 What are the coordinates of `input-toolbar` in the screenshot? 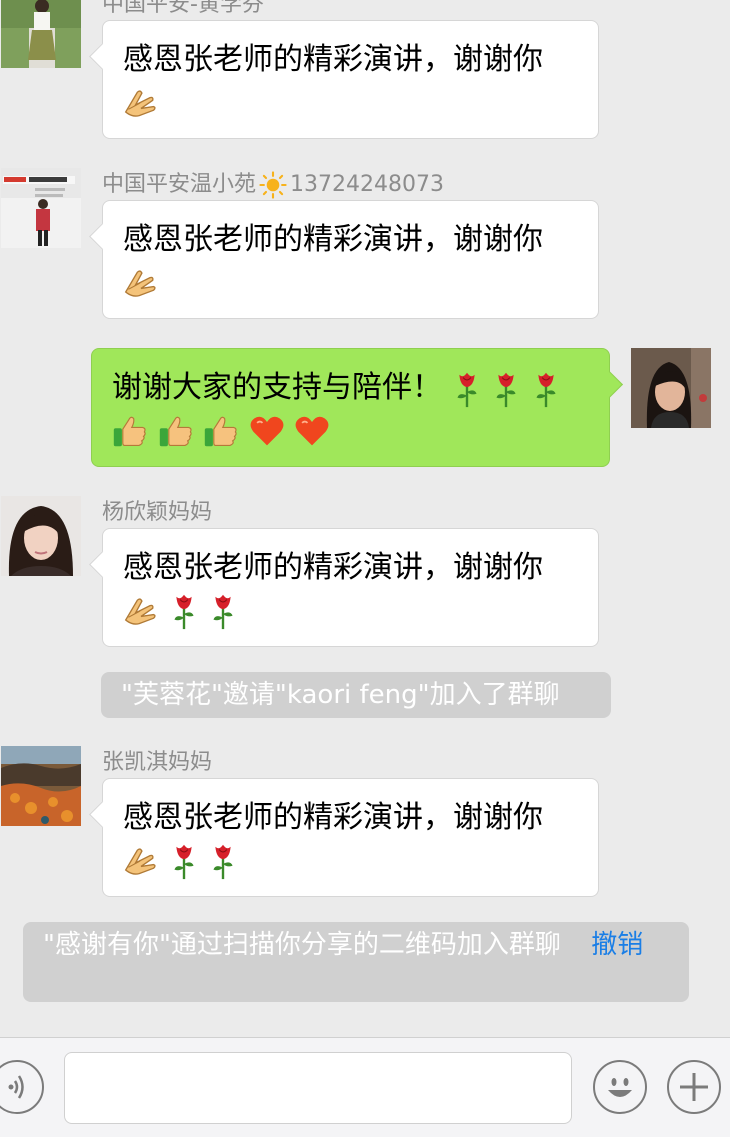 It's located at (365, 1087).